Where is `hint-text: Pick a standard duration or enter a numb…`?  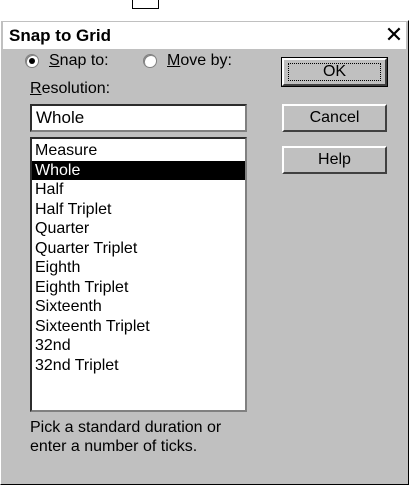 hint-text: Pick a standard duration or enter a numb… is located at coordinates (126, 437).